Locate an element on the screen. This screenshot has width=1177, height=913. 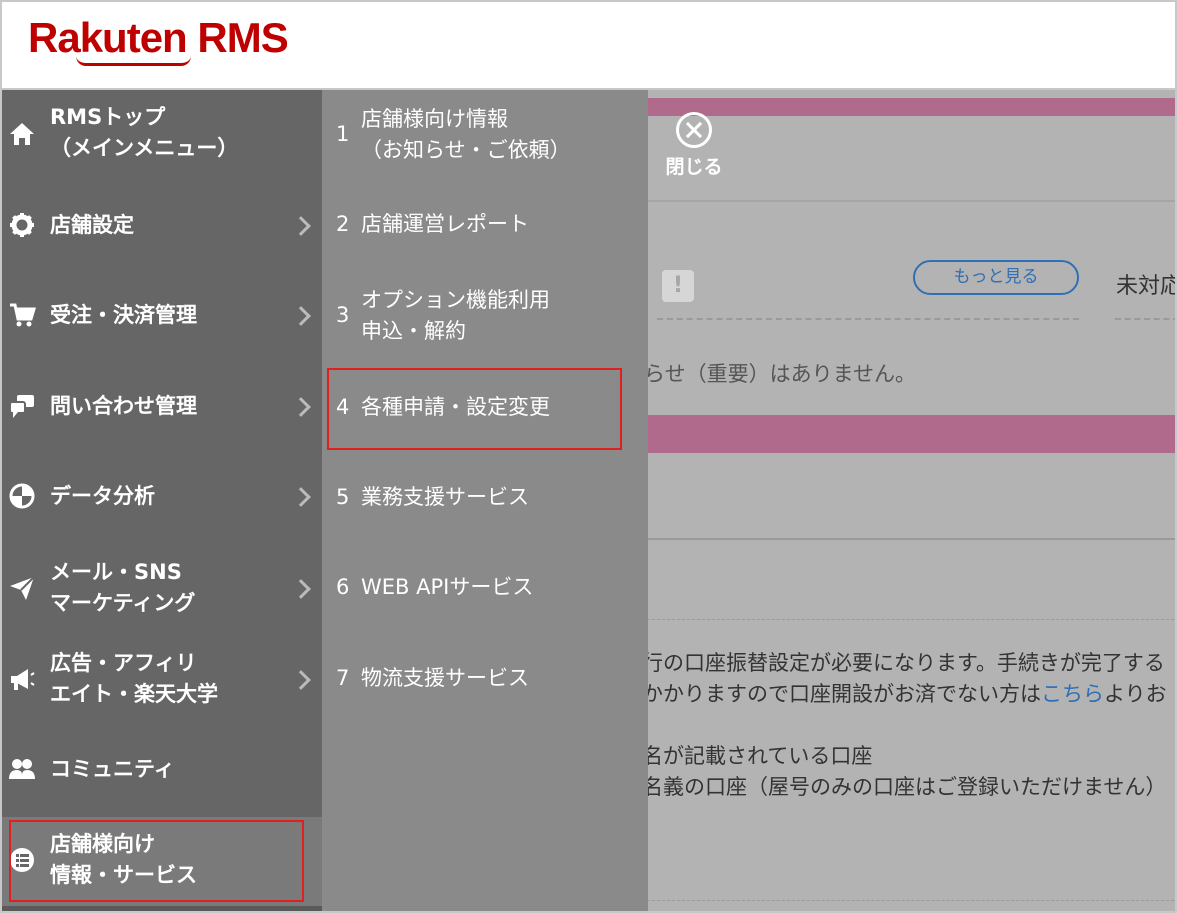
info-text-line: 行の口座振替設定が必要になります。手続きが完了する is located at coordinates (903, 663).